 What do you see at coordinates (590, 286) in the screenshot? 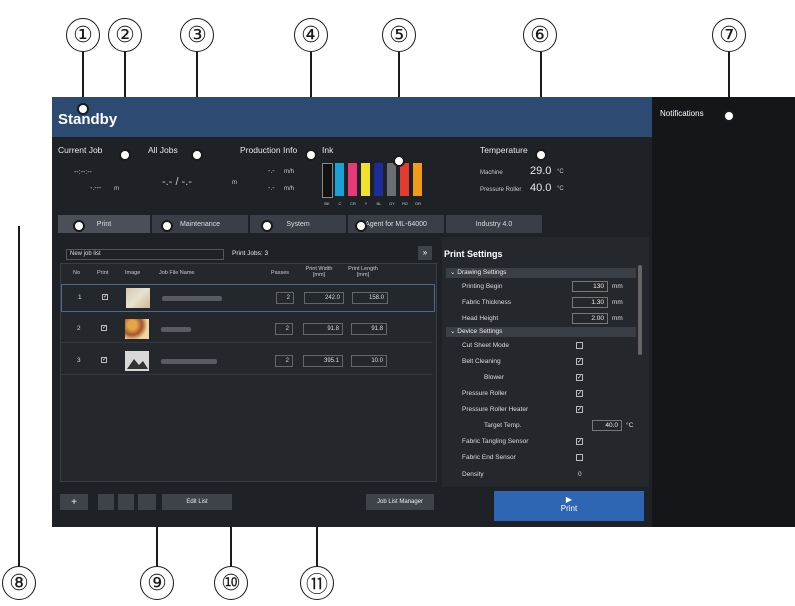
I see `printing-begin-input: 130` at bounding box center [590, 286].